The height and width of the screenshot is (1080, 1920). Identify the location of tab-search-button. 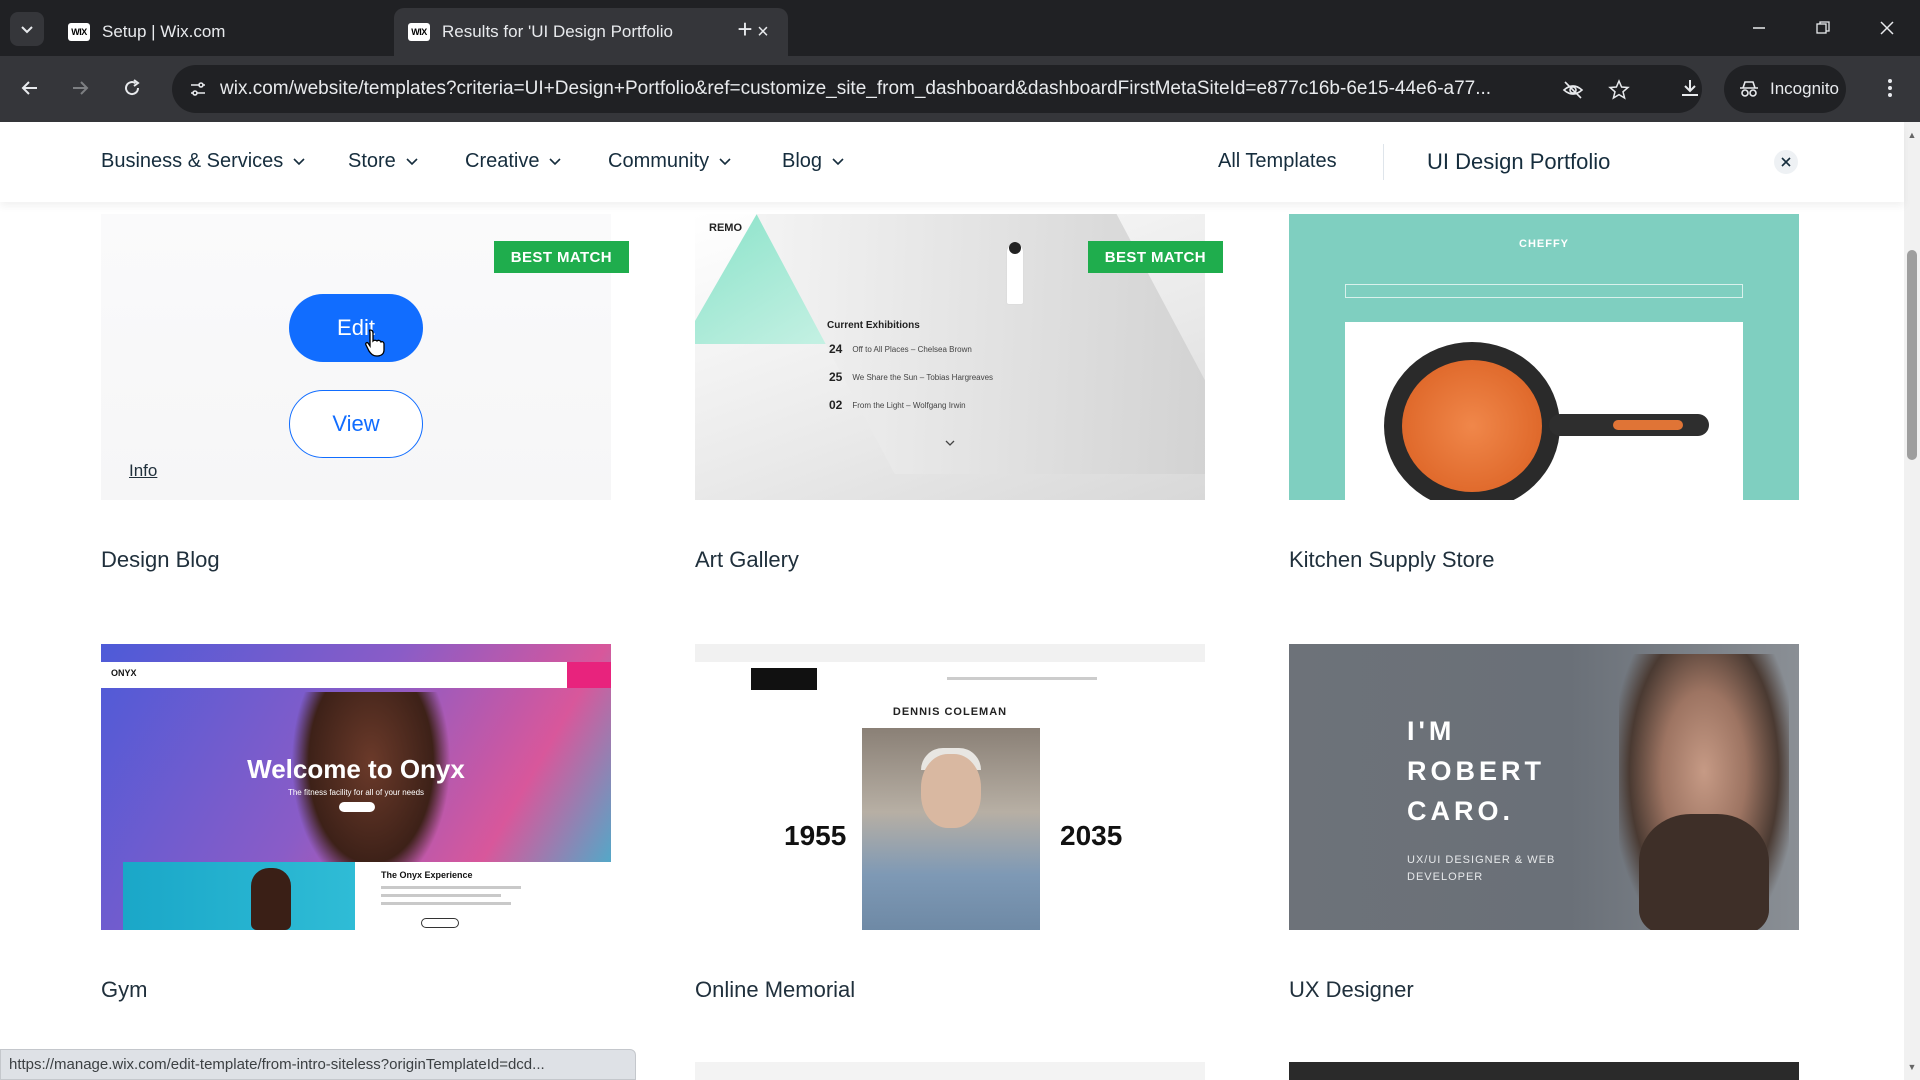
(27, 29).